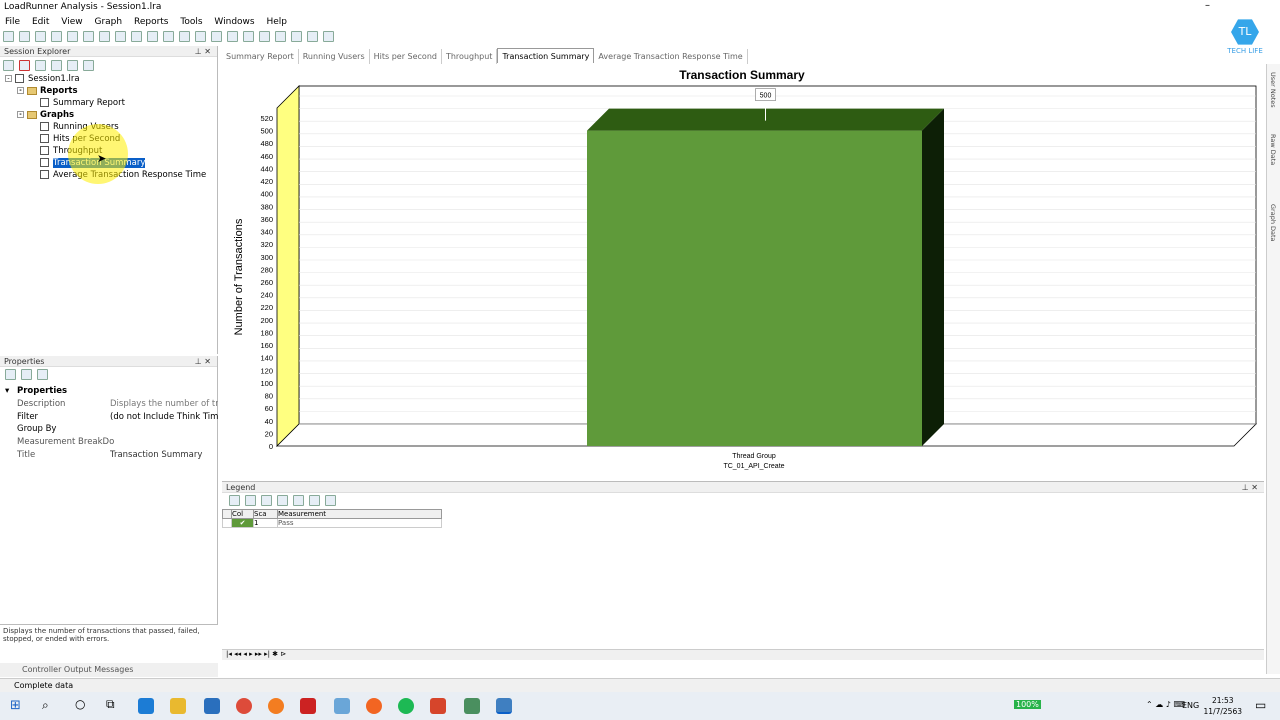  Describe the element at coordinates (1165, 704) in the screenshot. I see `system-tray-icon: ⌃ ☁ ♪ ⌨` at that location.